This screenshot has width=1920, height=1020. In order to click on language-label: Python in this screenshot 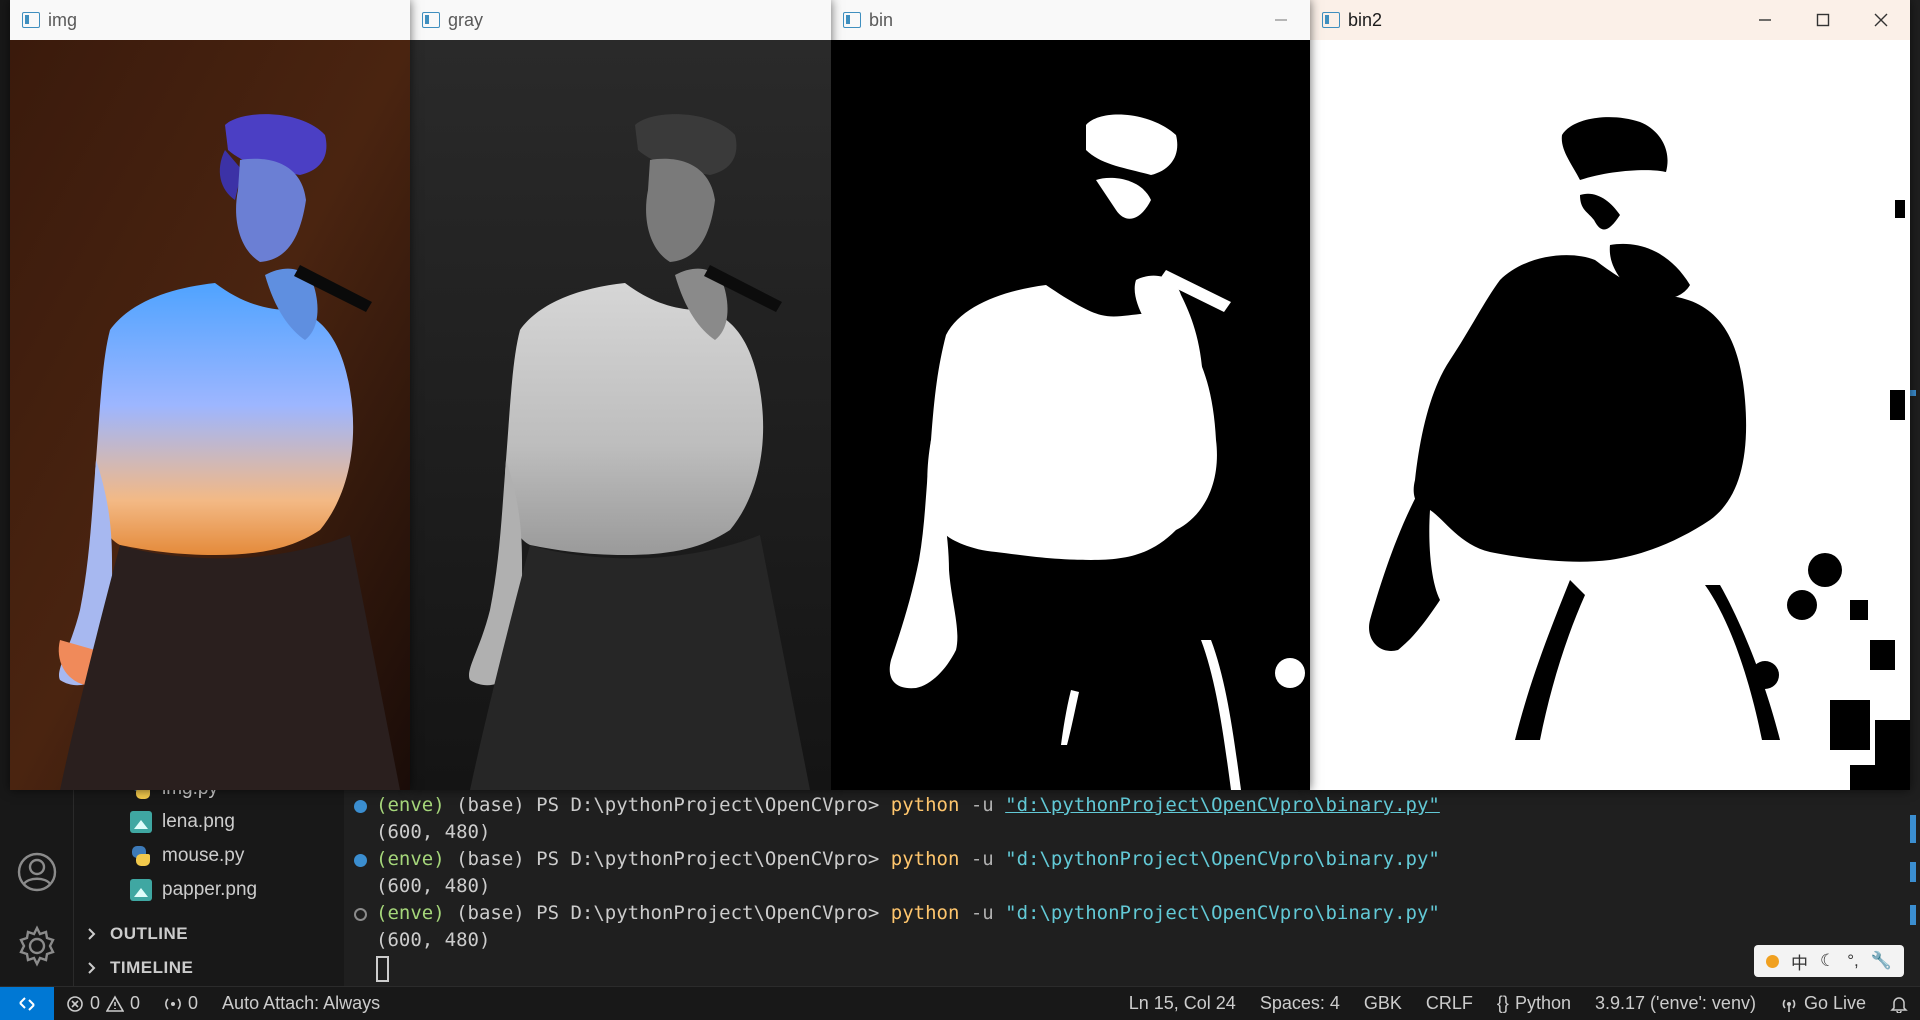, I will do `click(1542, 1003)`.